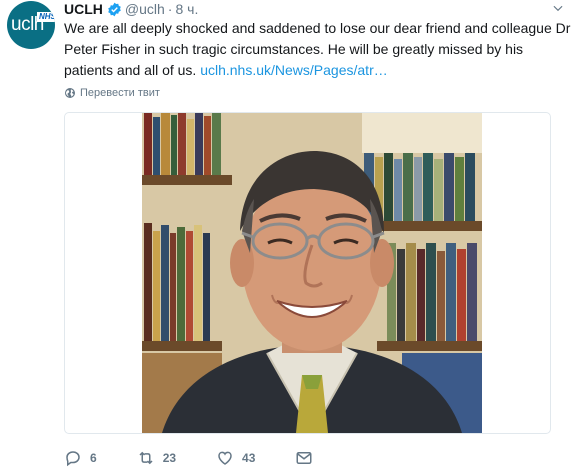 The image size is (573, 474). Describe the element at coordinates (83, 9) in the screenshot. I see `display-name: UCLH` at that location.